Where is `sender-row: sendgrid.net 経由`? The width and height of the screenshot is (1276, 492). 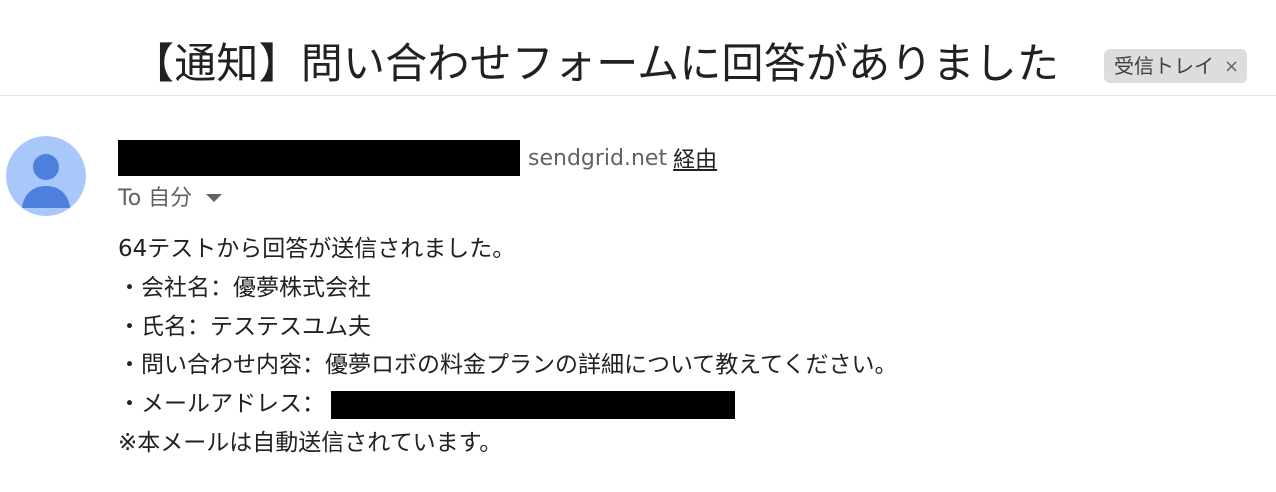 sender-row: sendgrid.net 経由 is located at coordinates (417, 158).